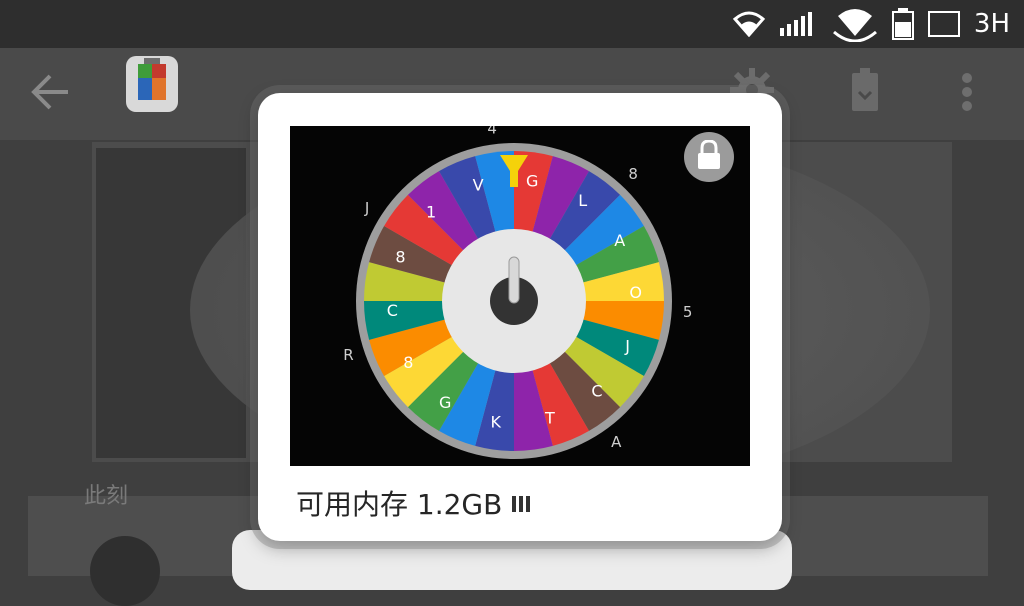 This screenshot has height=606, width=1024. What do you see at coordinates (627, 346) in the screenshot?
I see `wheel-segment-letter: J` at bounding box center [627, 346].